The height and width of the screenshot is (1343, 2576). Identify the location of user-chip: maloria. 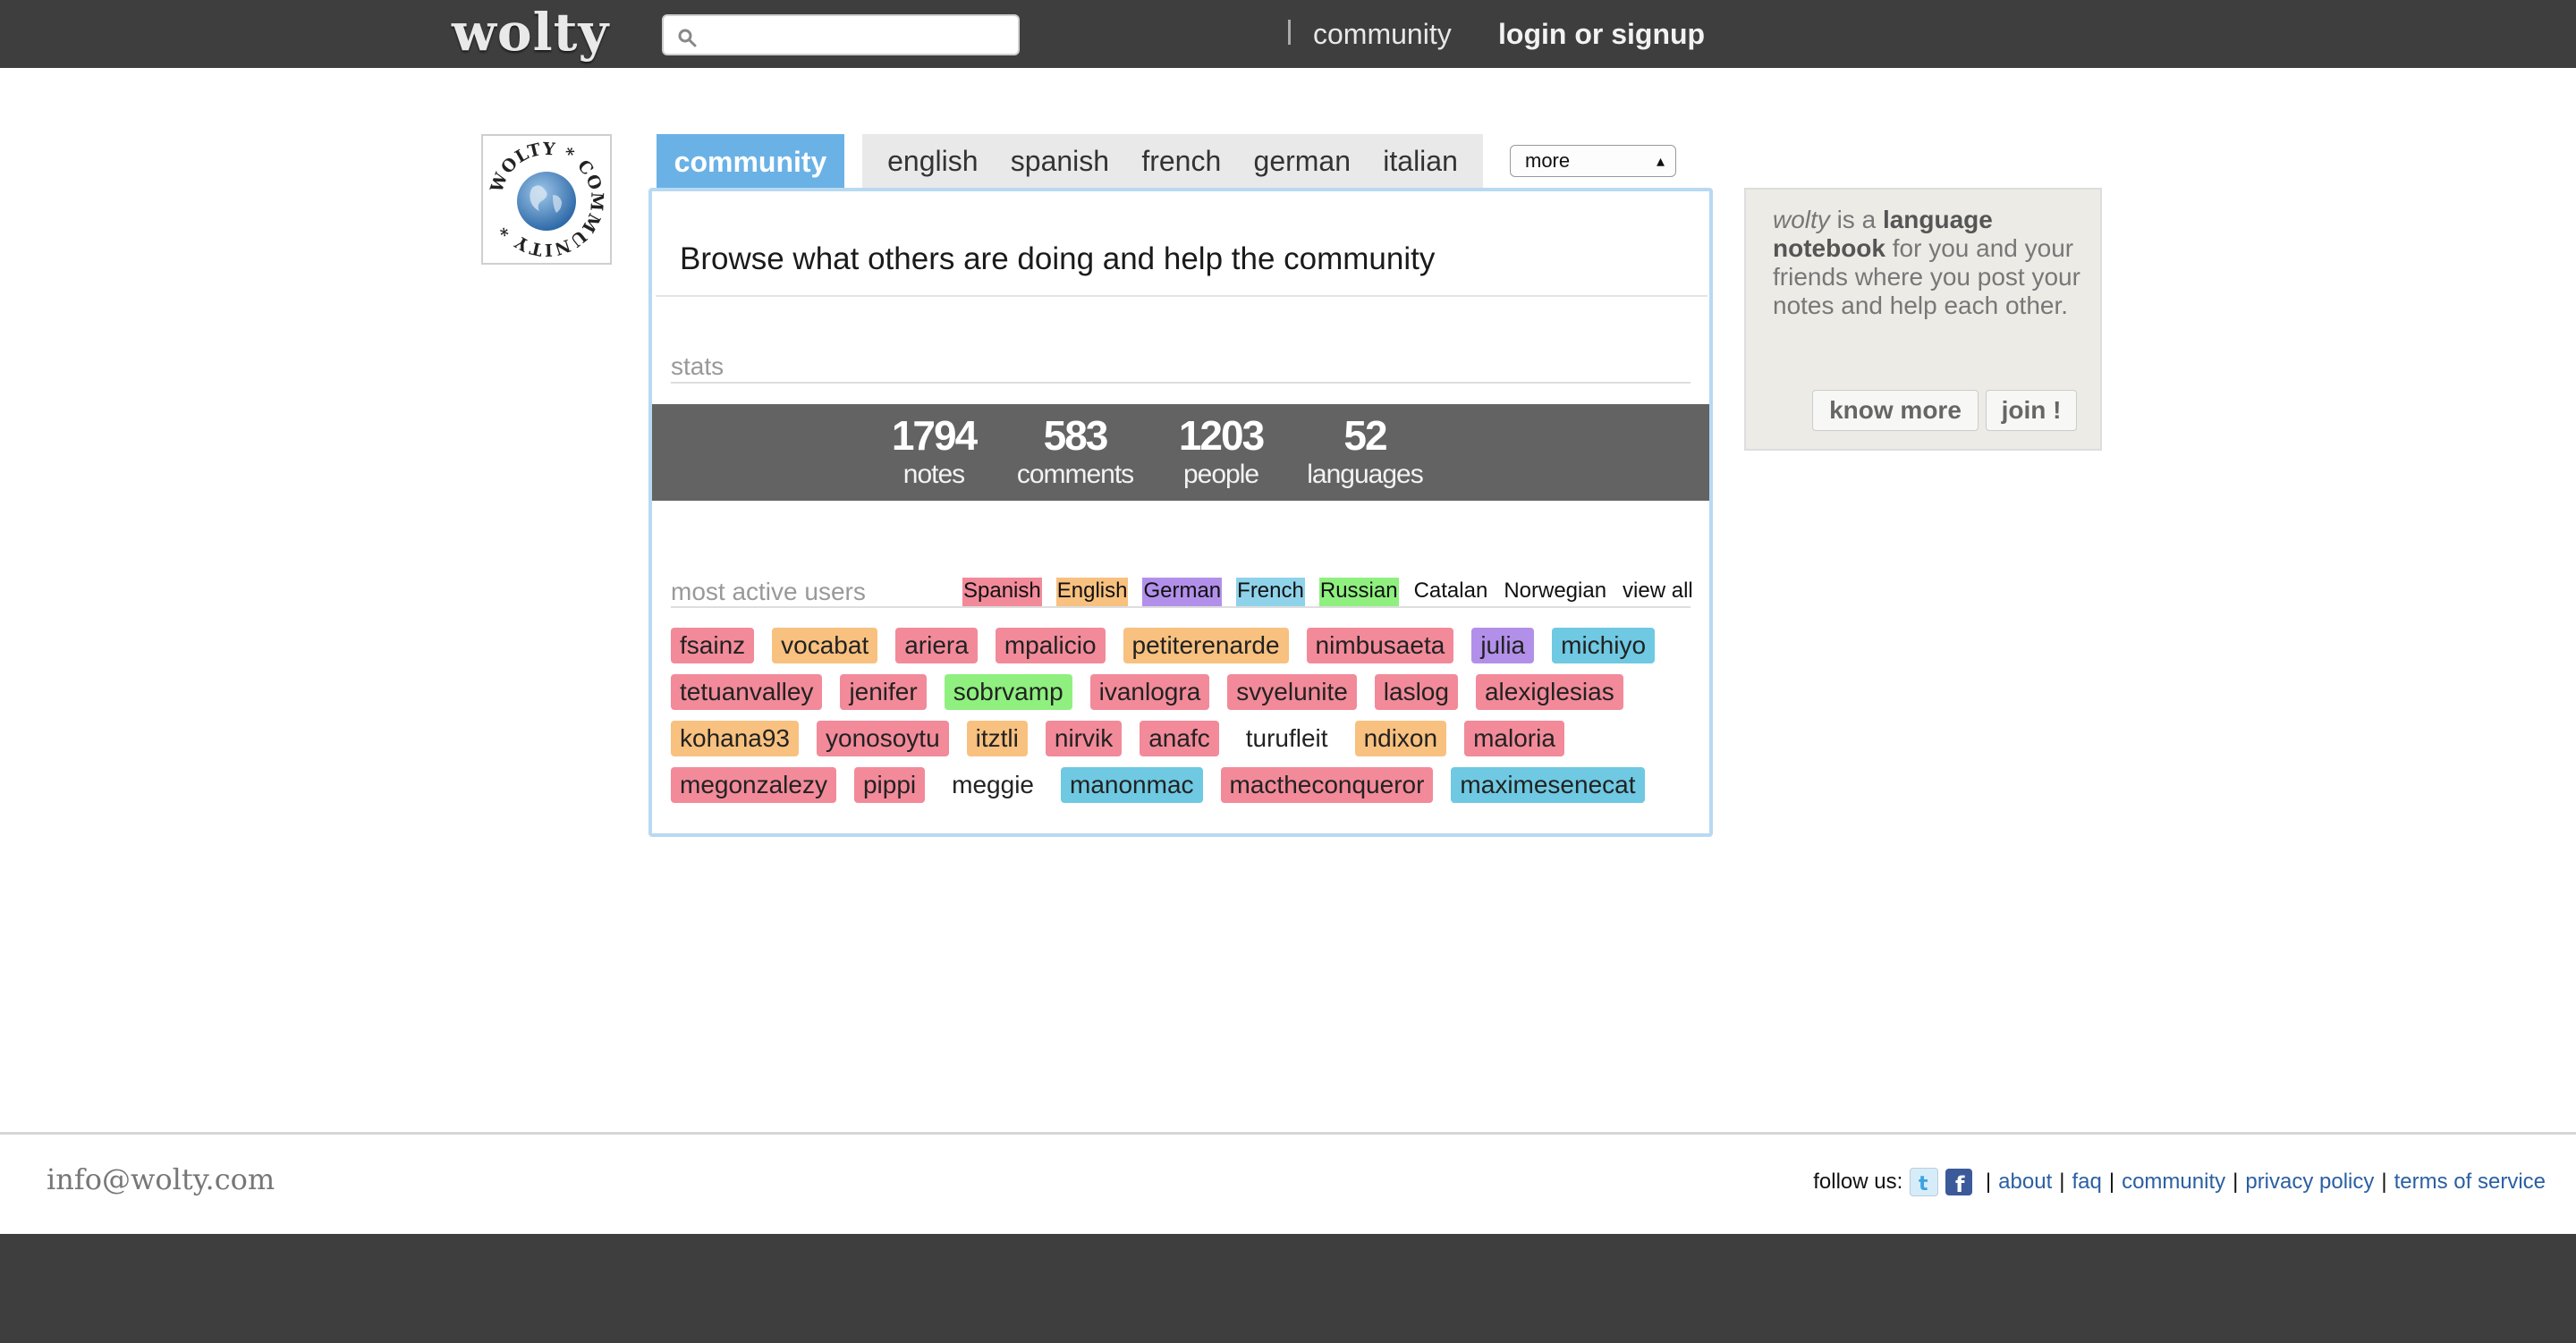
(1514, 738).